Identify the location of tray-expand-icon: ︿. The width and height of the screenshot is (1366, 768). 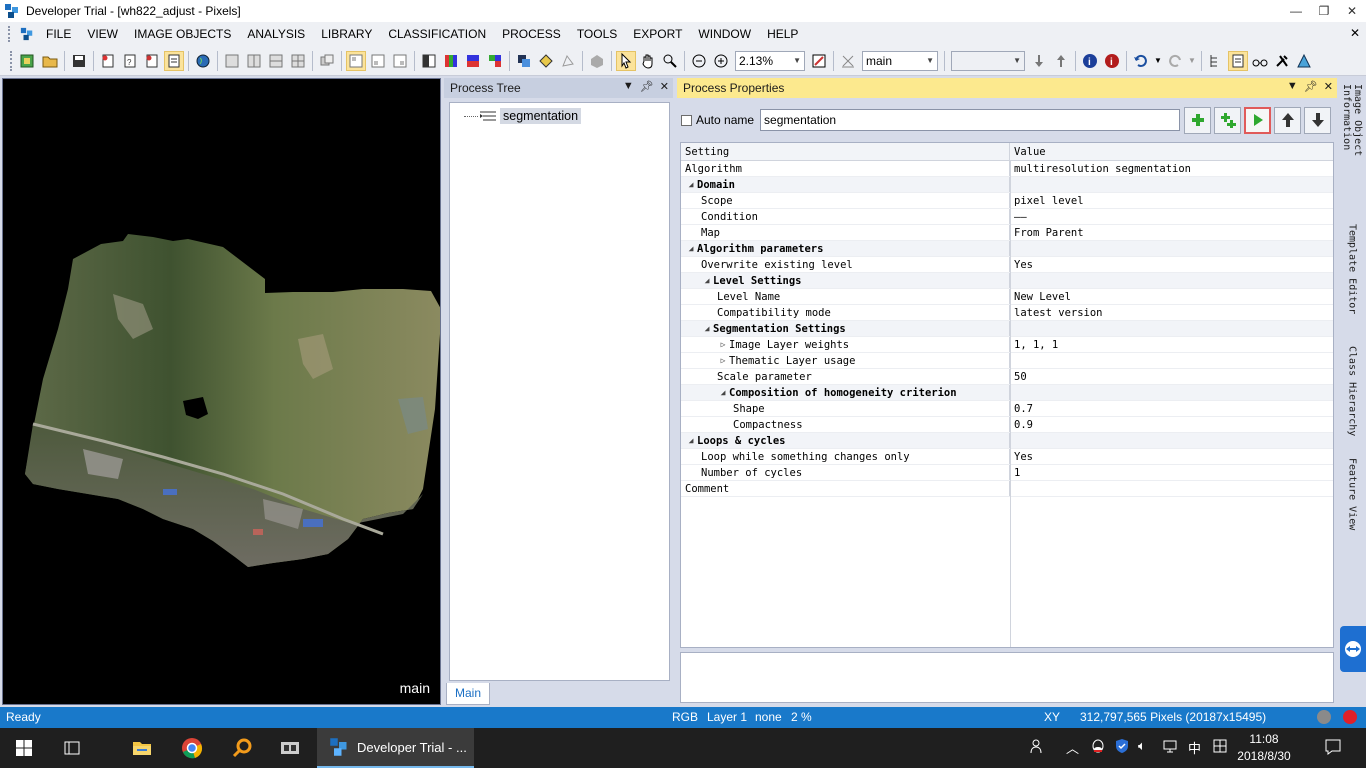
(1072, 747).